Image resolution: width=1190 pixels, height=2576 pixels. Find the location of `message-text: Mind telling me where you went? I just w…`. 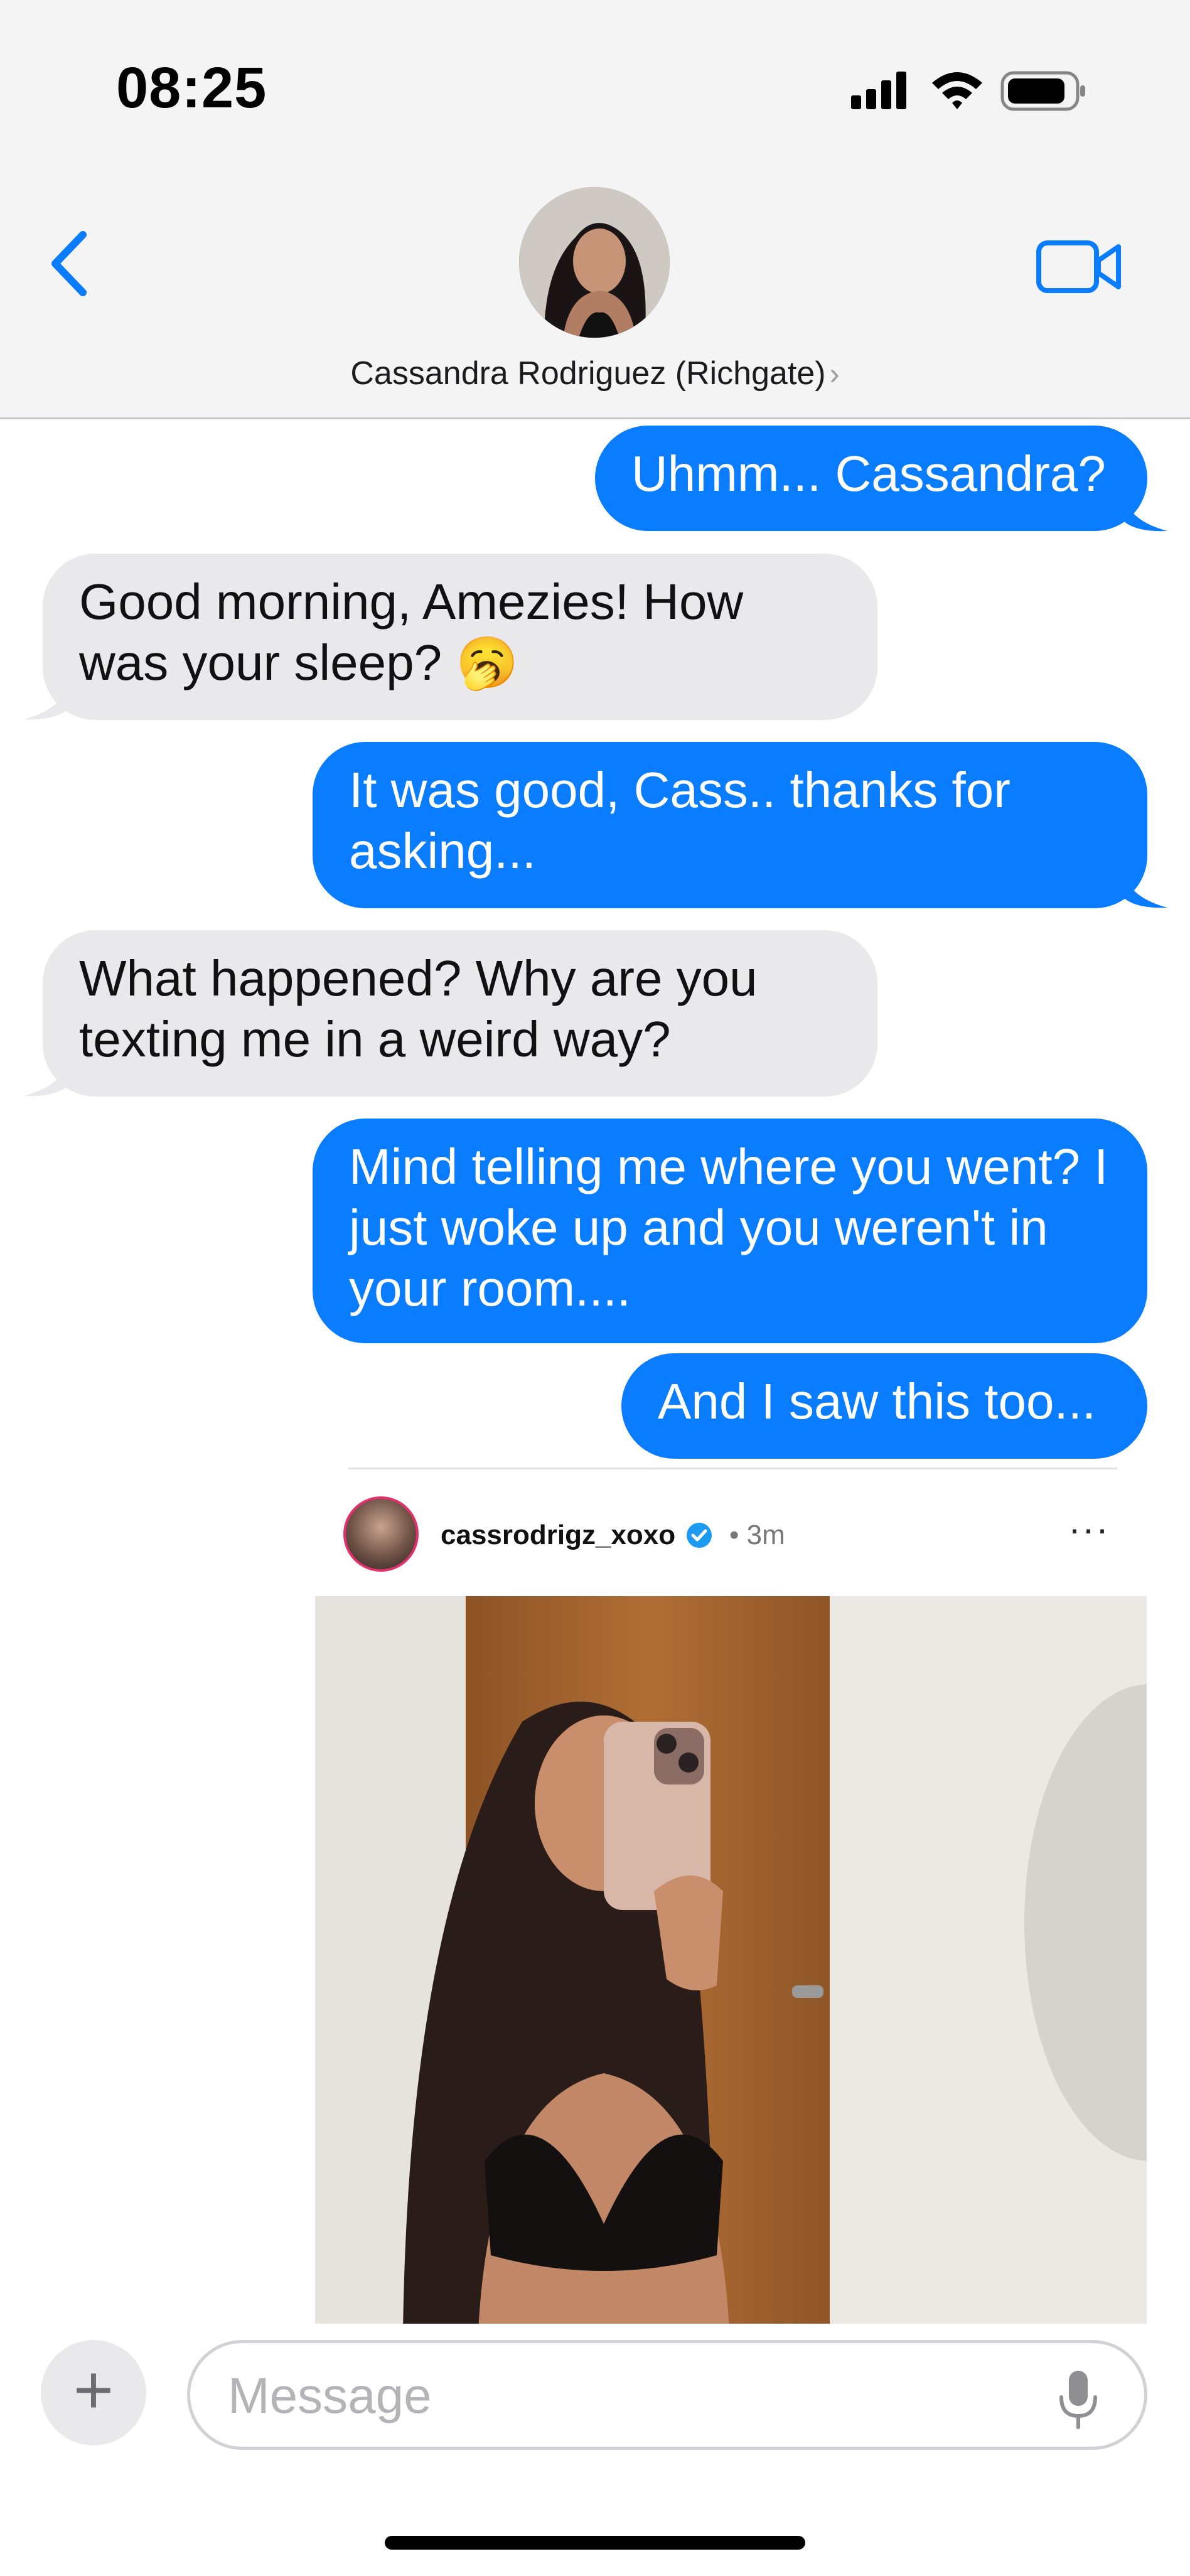

message-text: Mind telling me where you went? I just w… is located at coordinates (728, 1227).